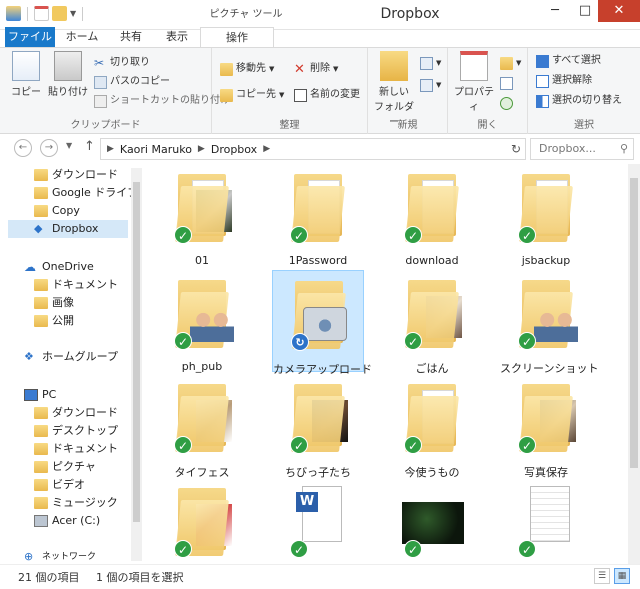 Image resolution: width=640 pixels, height=589 pixels. Describe the element at coordinates (76, 449) in the screenshot. I see `nav-item-documents: ドキュメント` at that location.